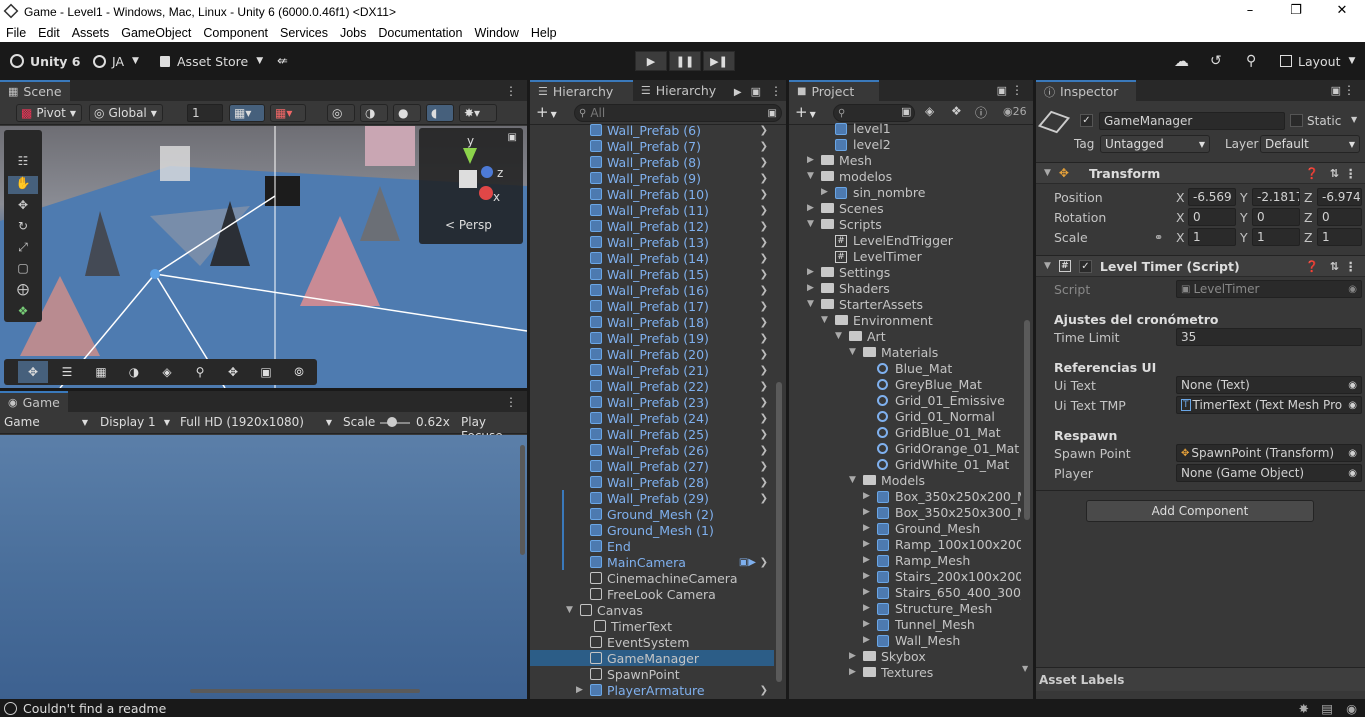  I want to click on tab-hierarchy-2: ☰ Hierarchy, so click(681, 90).